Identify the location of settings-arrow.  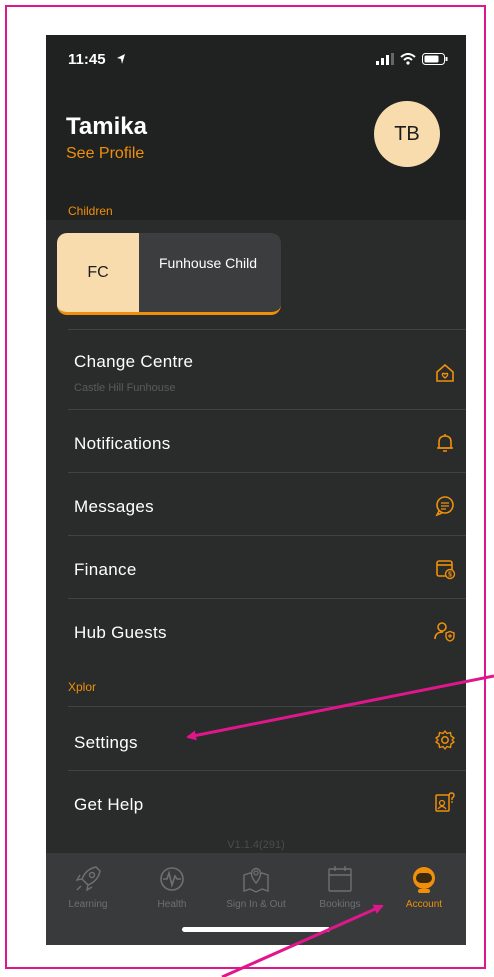
(340, 707).